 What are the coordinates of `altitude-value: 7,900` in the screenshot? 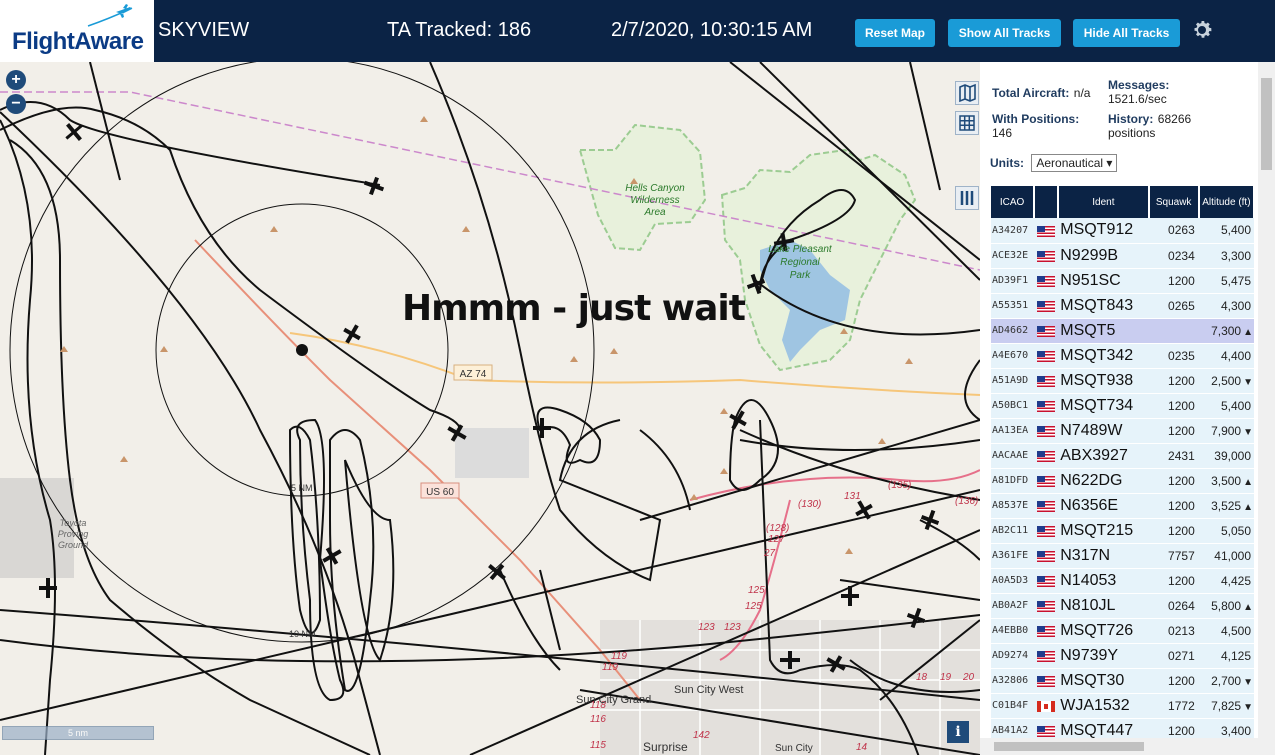 It's located at (1226, 430).